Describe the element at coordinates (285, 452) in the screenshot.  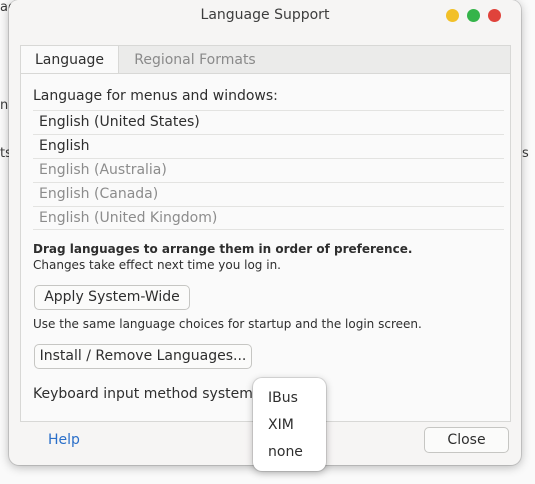
I see `dropdown-option-none: none` at that location.